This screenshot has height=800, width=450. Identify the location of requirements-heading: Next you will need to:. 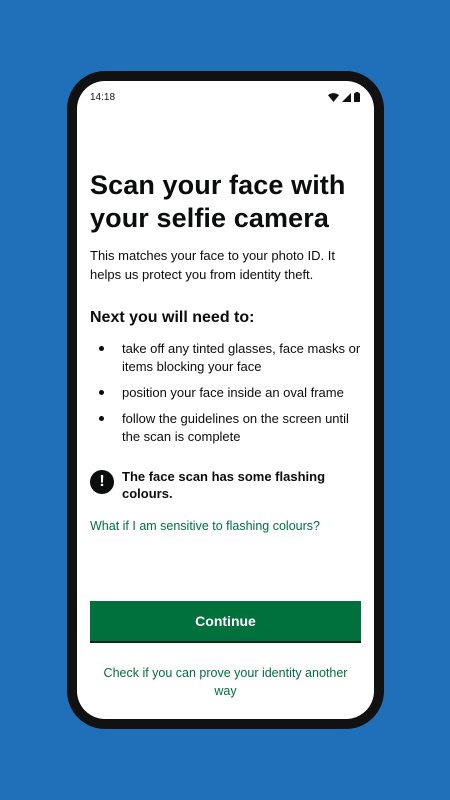
(172, 317).